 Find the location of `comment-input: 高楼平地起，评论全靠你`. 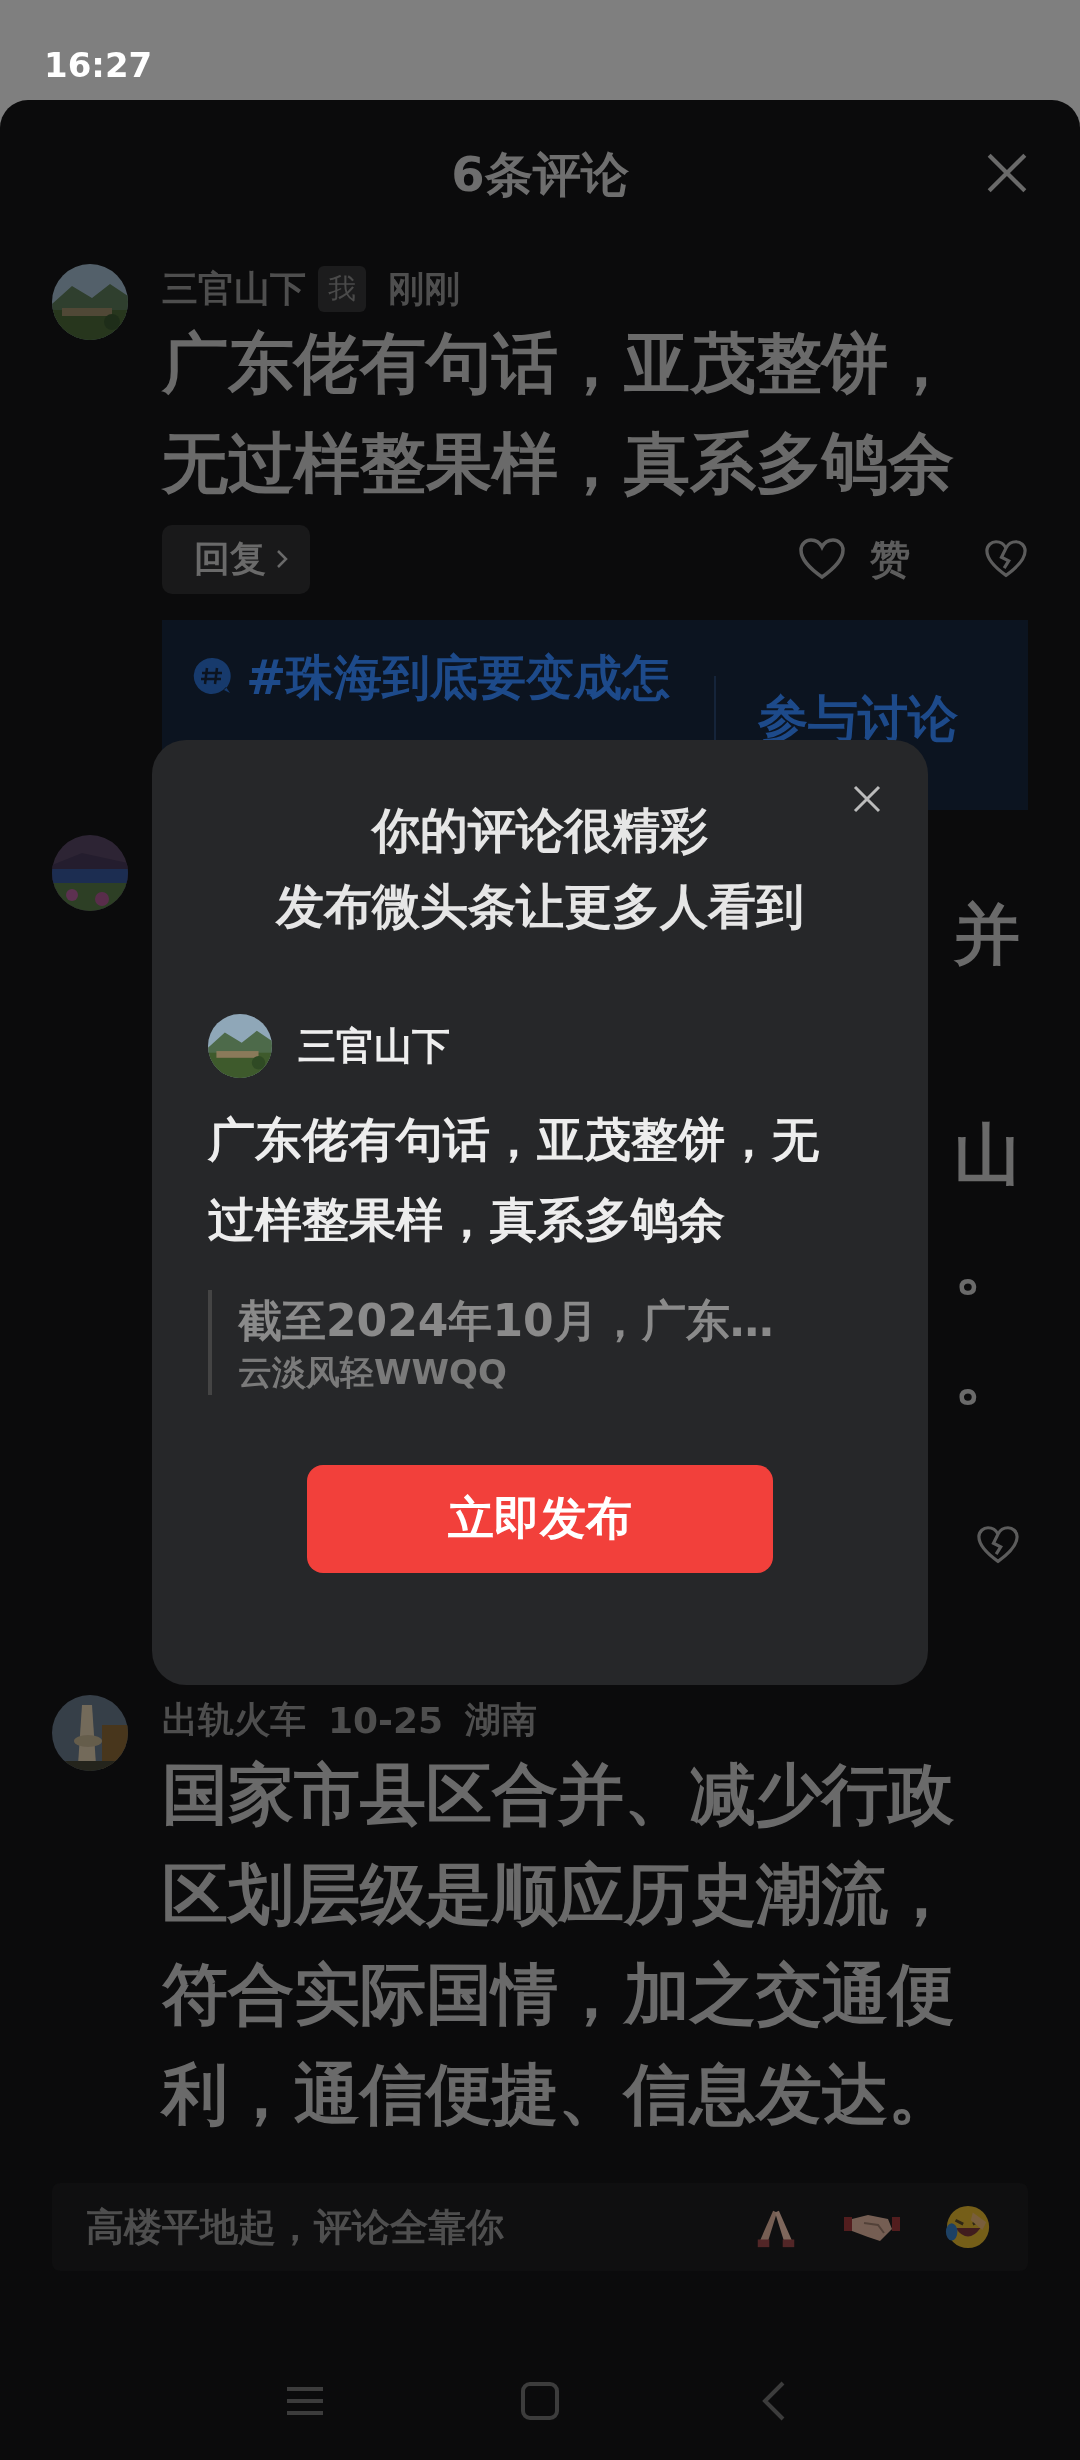

comment-input: 高楼平地起，评论全靠你 is located at coordinates (396, 2227).